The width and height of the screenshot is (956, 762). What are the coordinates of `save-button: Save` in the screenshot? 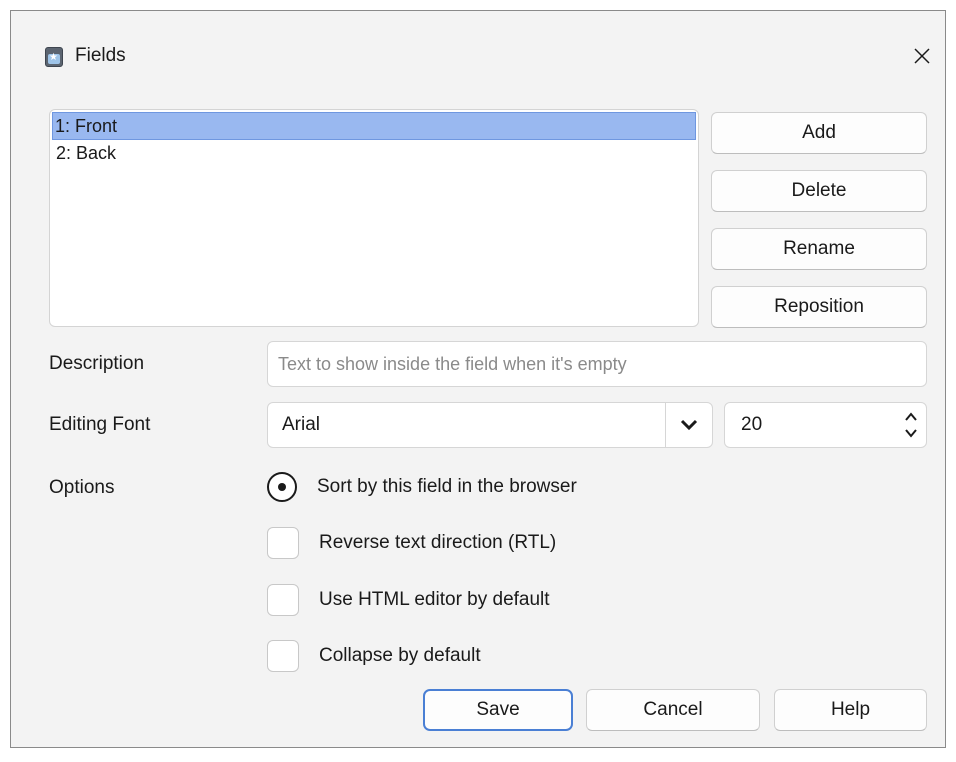 It's located at (498, 710).